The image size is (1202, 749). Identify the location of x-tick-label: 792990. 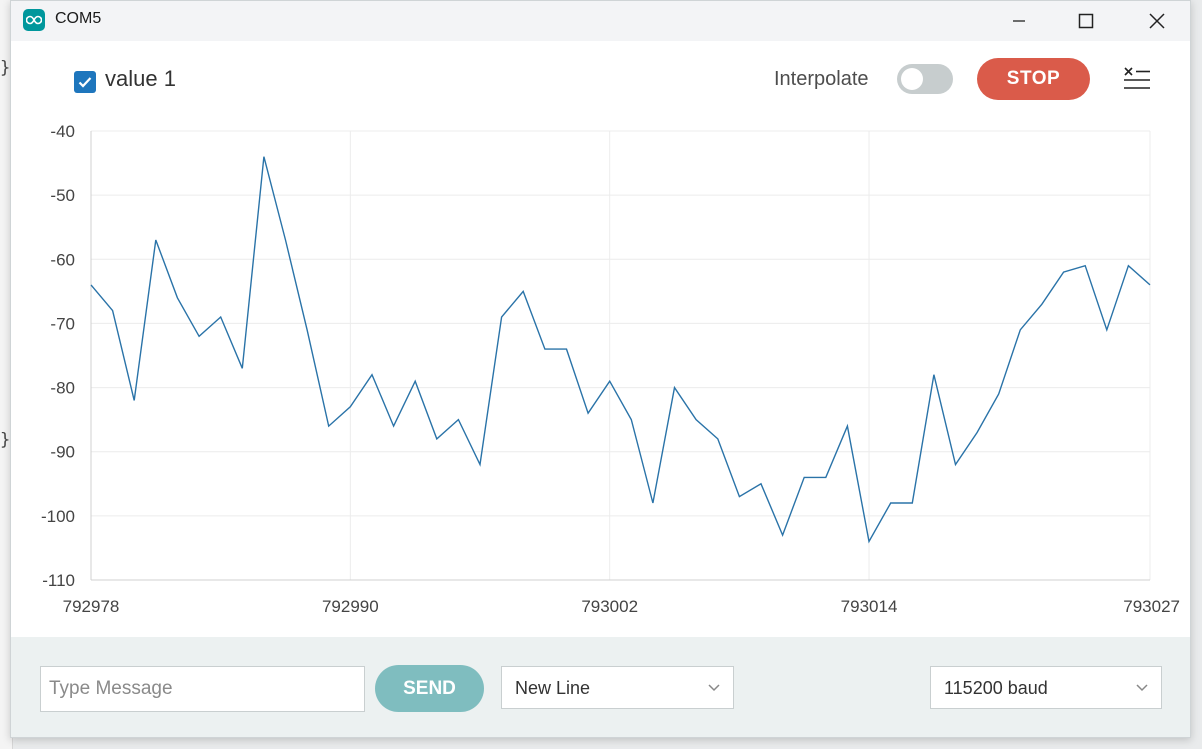
(350, 606).